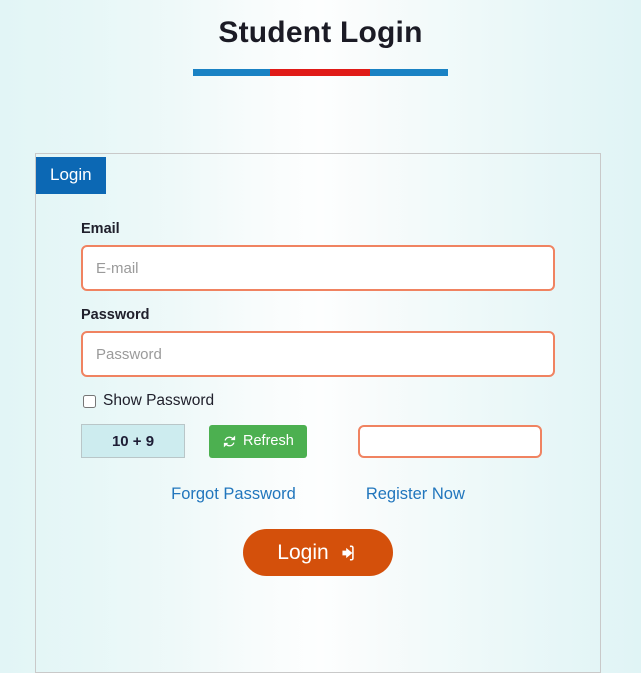  What do you see at coordinates (303, 552) in the screenshot?
I see `login-button-label: Login` at bounding box center [303, 552].